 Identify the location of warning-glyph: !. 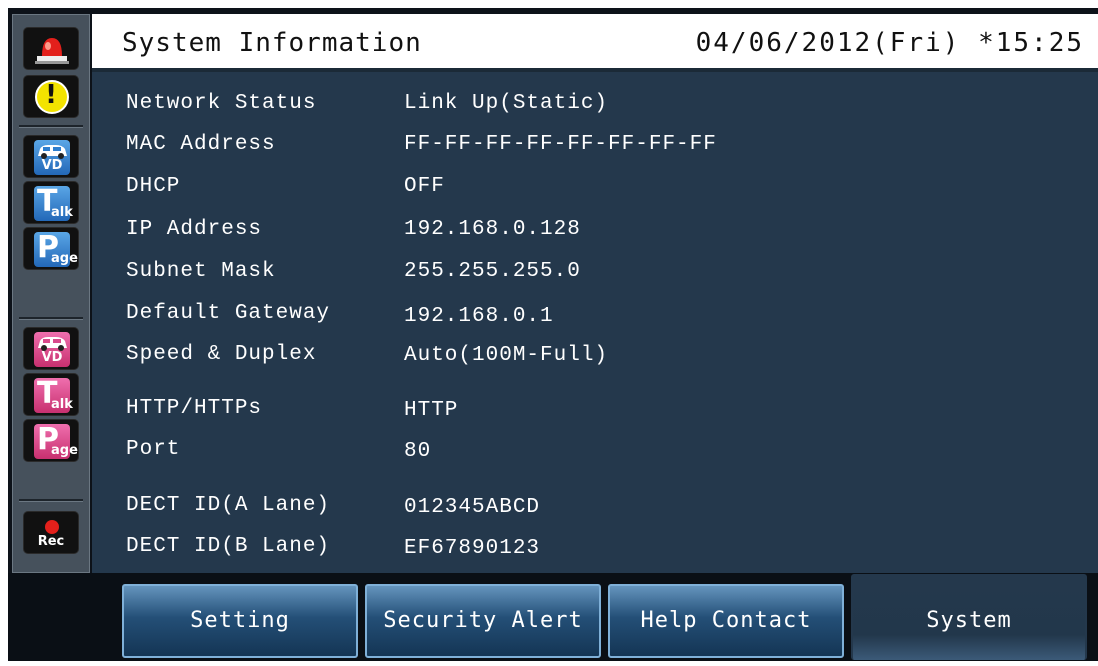
(51, 95).